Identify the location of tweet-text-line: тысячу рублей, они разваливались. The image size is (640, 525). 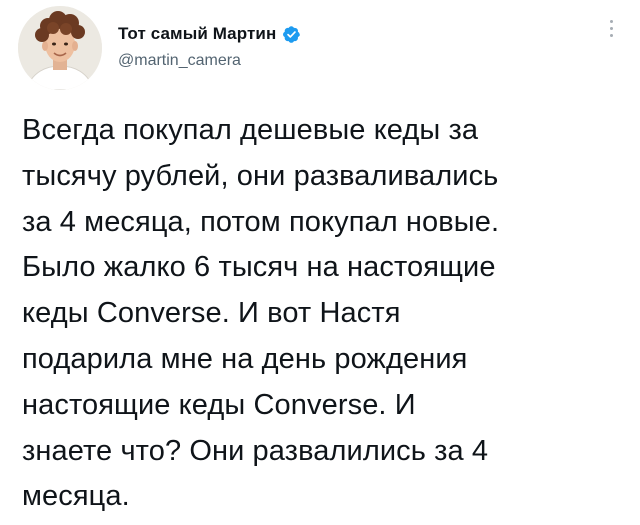
(260, 175).